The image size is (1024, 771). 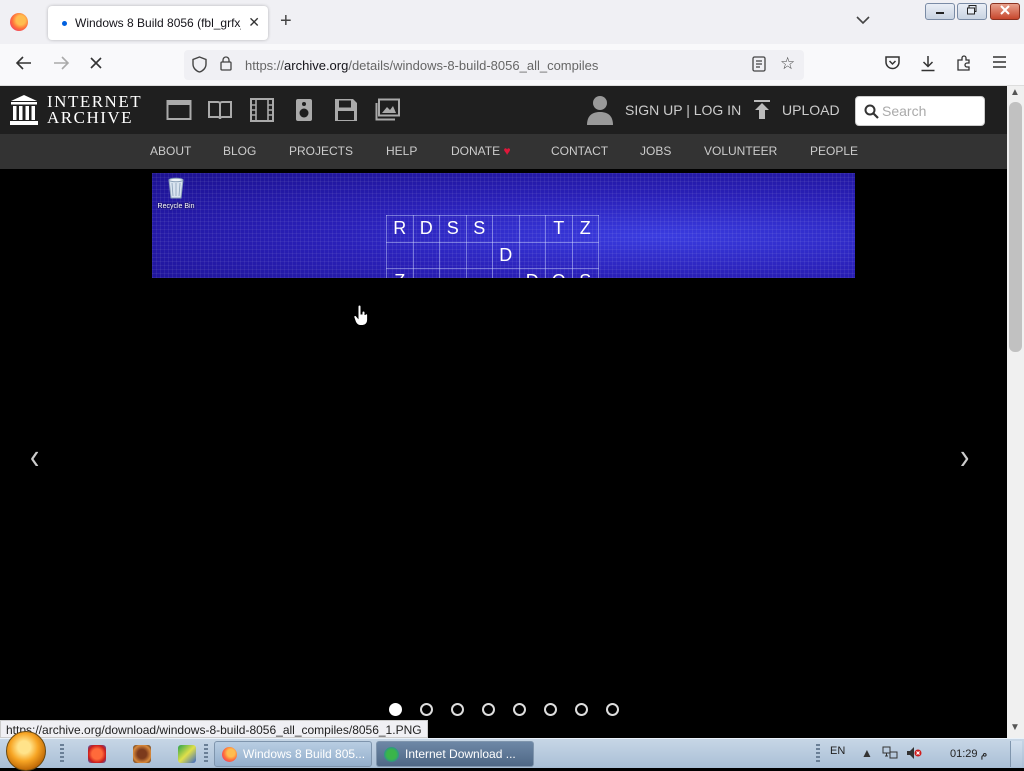 What do you see at coordinates (400, 273) in the screenshot?
I see `grid-cell: Z` at bounding box center [400, 273].